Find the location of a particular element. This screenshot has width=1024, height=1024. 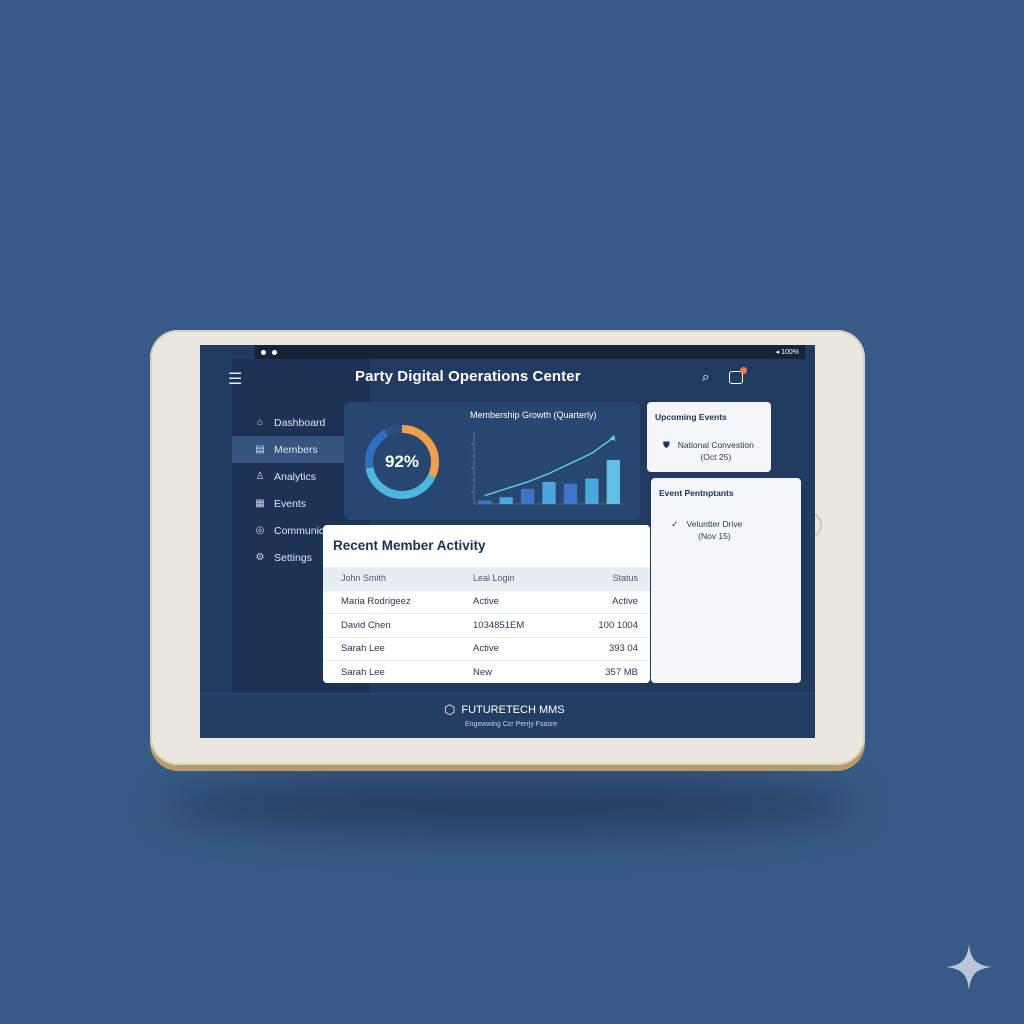

event-name: National Convestion is located at coordinates (715, 445).